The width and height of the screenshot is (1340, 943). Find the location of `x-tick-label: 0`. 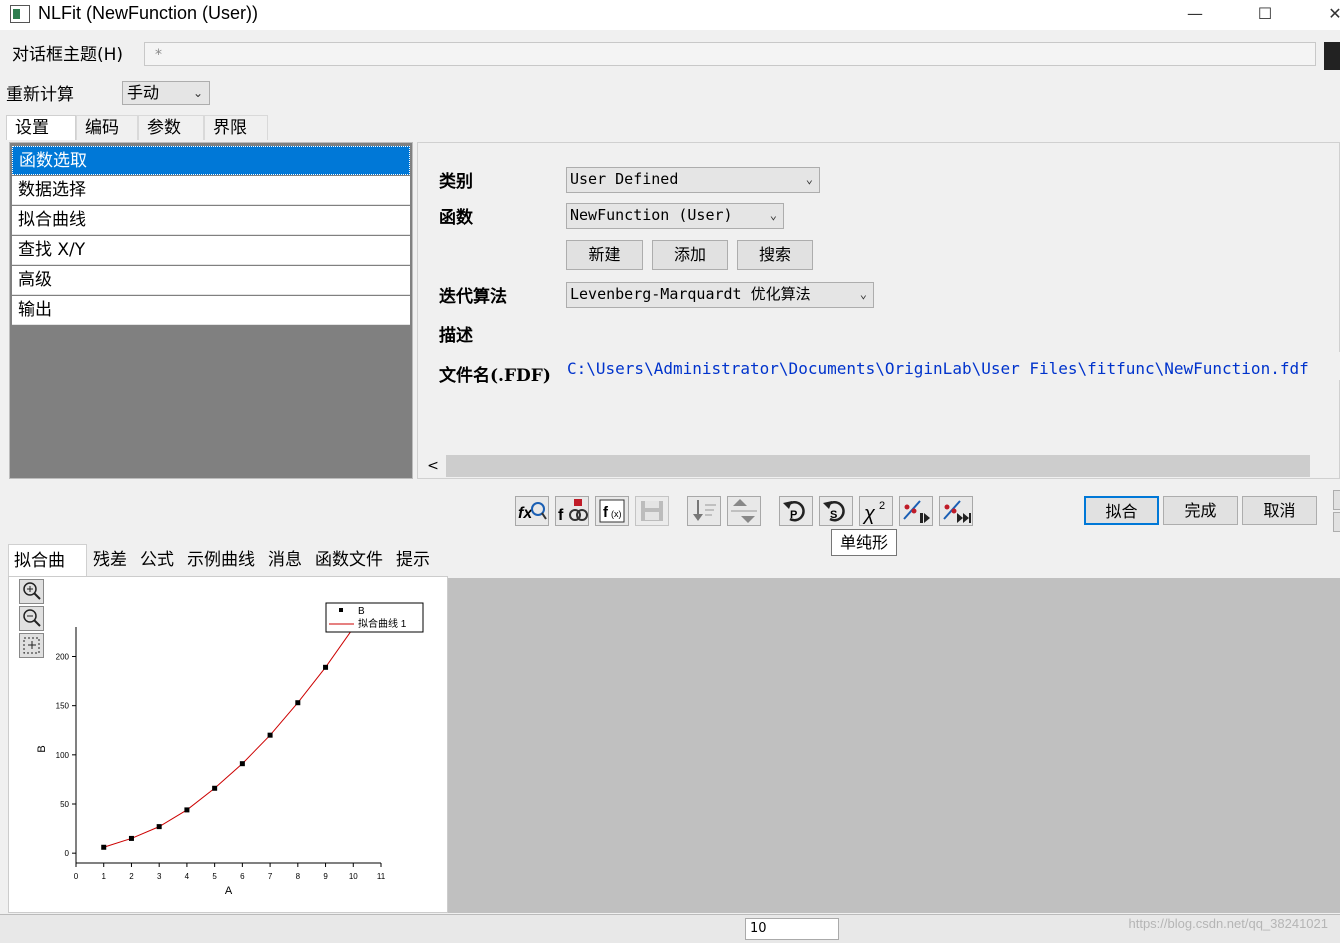

x-tick-label: 0 is located at coordinates (76, 876).